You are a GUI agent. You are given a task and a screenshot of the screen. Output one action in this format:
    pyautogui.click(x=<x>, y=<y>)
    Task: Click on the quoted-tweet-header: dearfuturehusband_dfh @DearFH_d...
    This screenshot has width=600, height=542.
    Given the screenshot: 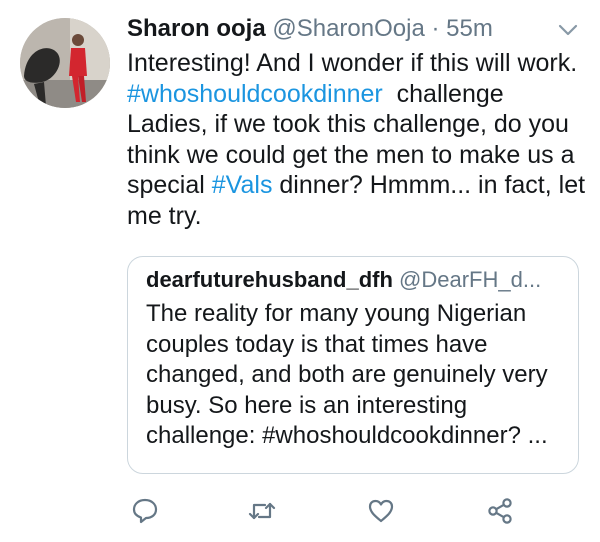 What is the action you would take?
    pyautogui.click(x=343, y=280)
    